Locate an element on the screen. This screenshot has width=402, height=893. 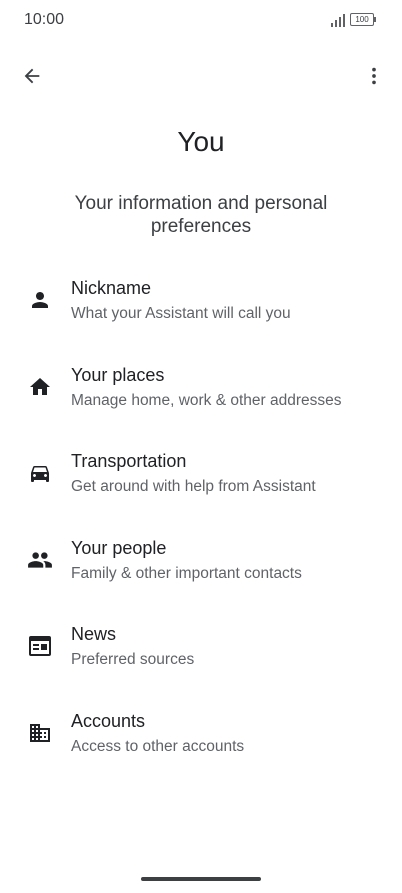
item-subtitle: Access to other accounts is located at coordinates (158, 746).